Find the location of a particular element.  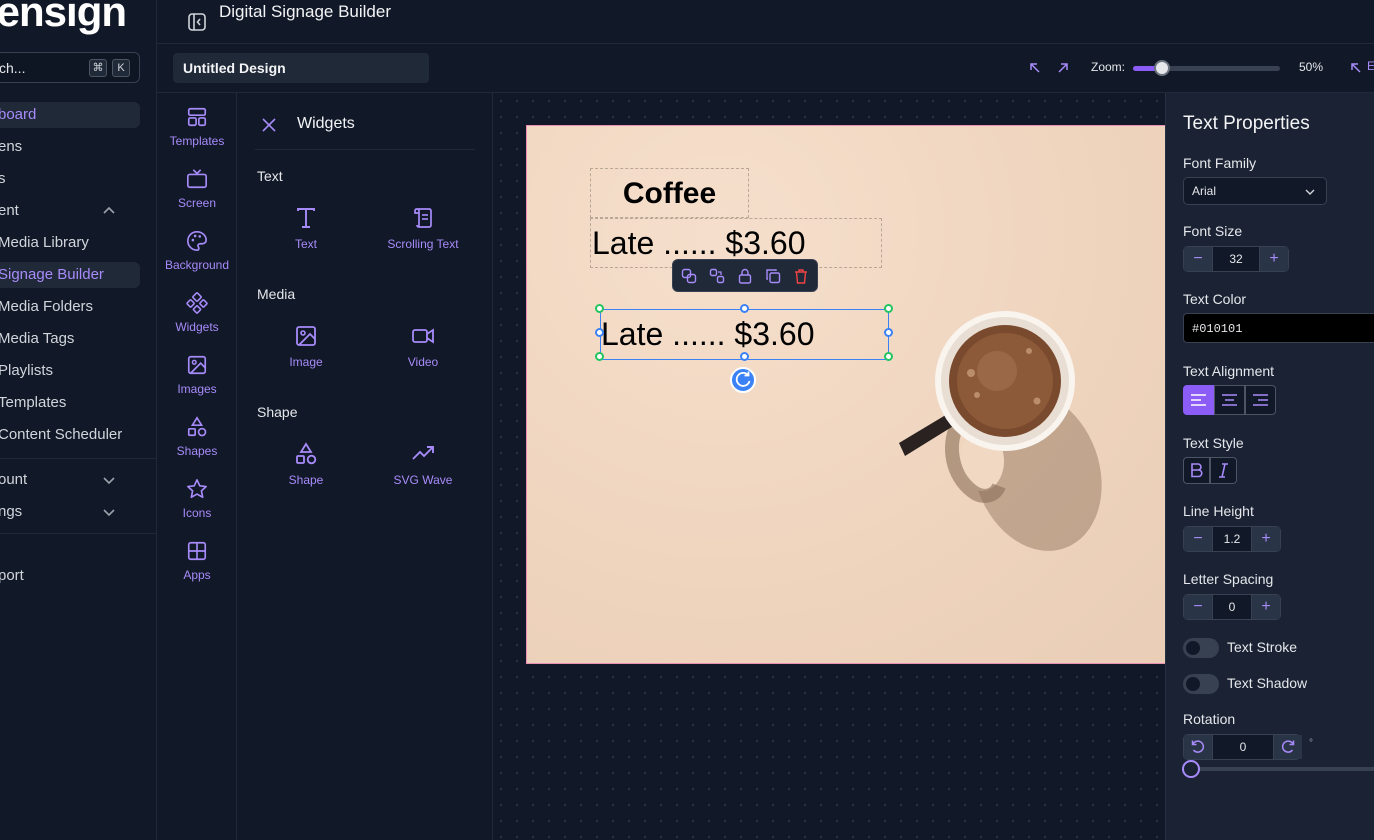

sidebar-item-screens: ens is located at coordinates (70, 147).